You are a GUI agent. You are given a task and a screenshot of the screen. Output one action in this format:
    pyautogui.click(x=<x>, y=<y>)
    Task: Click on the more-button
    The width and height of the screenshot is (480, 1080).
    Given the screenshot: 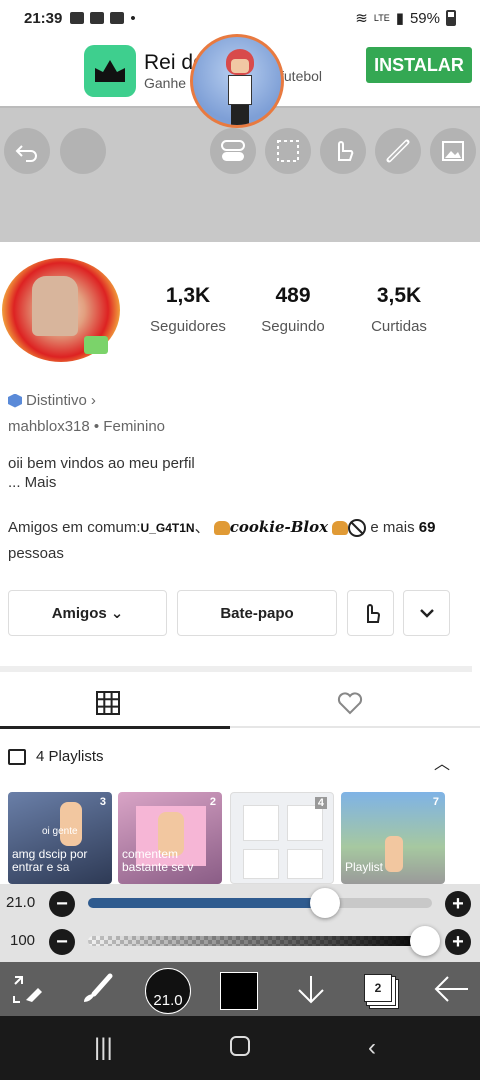 What is the action you would take?
    pyautogui.click(x=426, y=613)
    